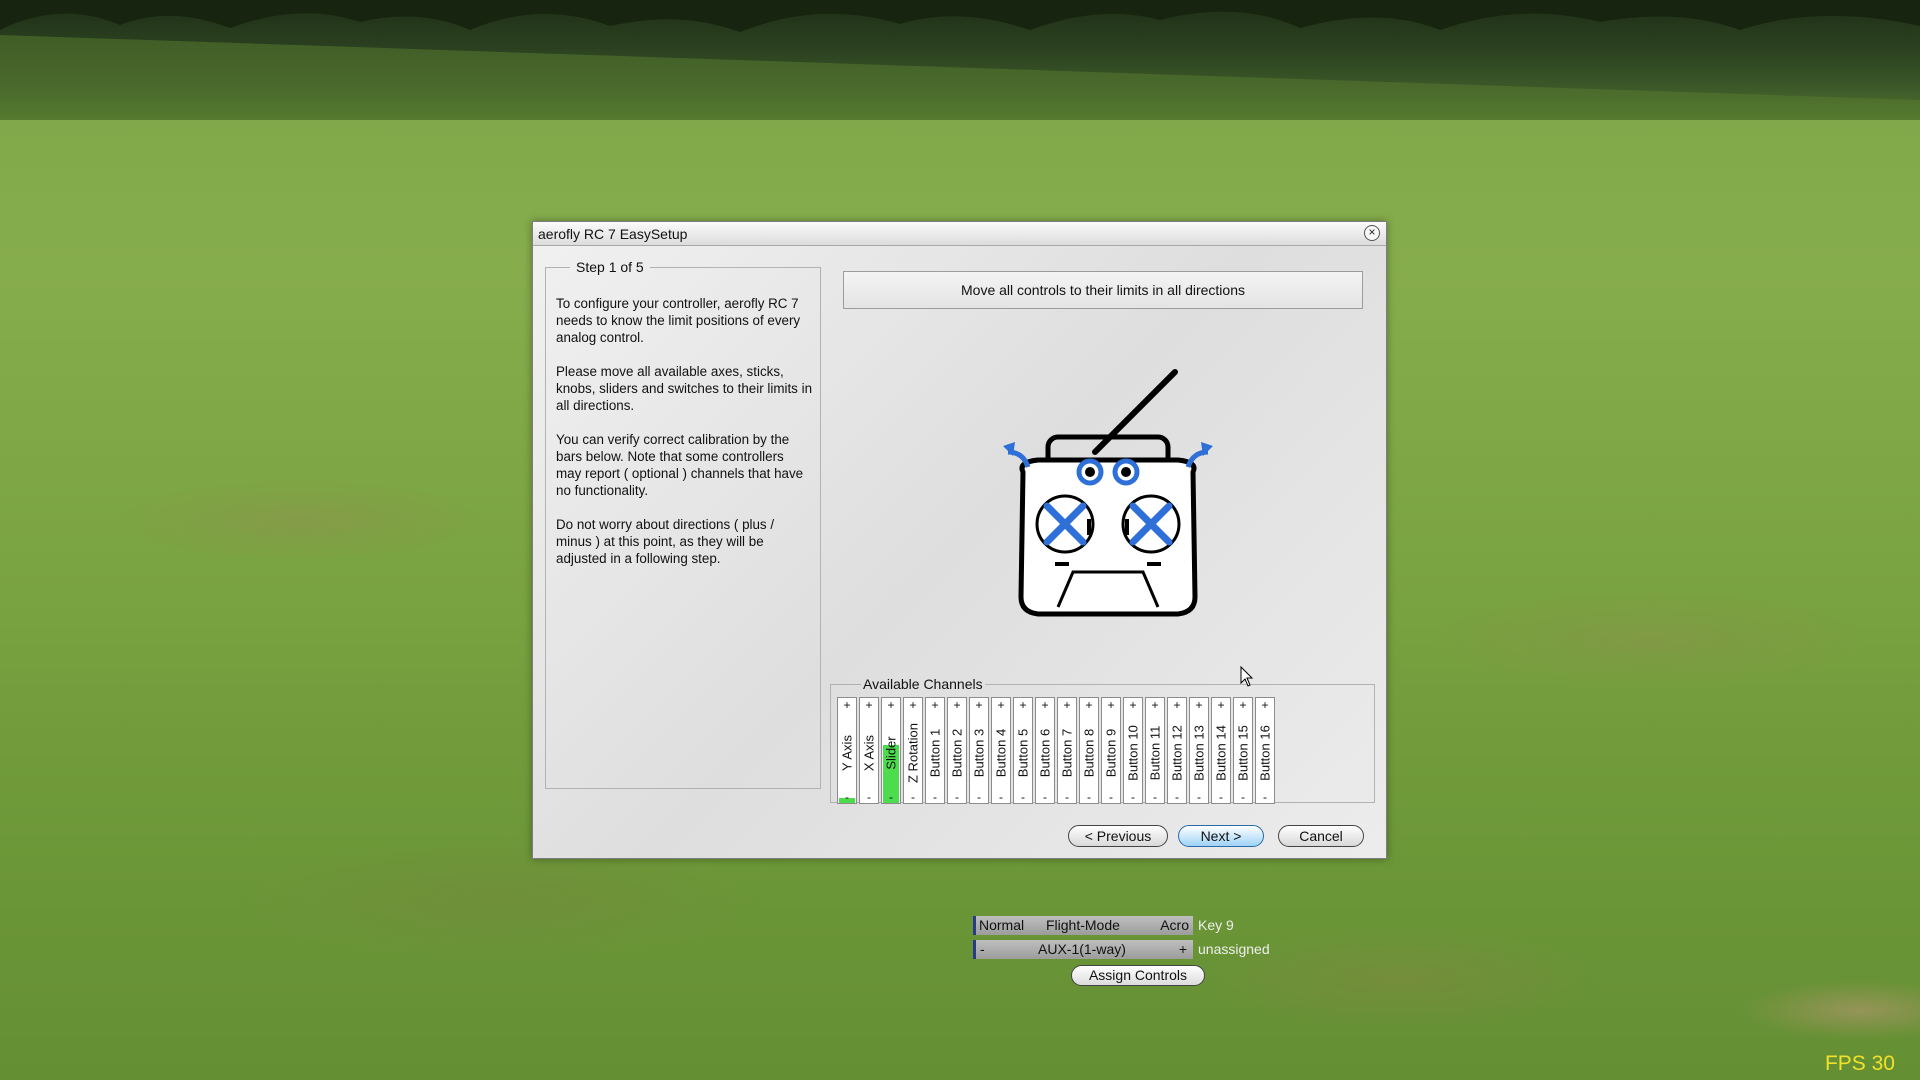 The height and width of the screenshot is (1080, 1920). Describe the element at coordinates (1859, 1063) in the screenshot. I see `fps-counter: FPS 30` at that location.